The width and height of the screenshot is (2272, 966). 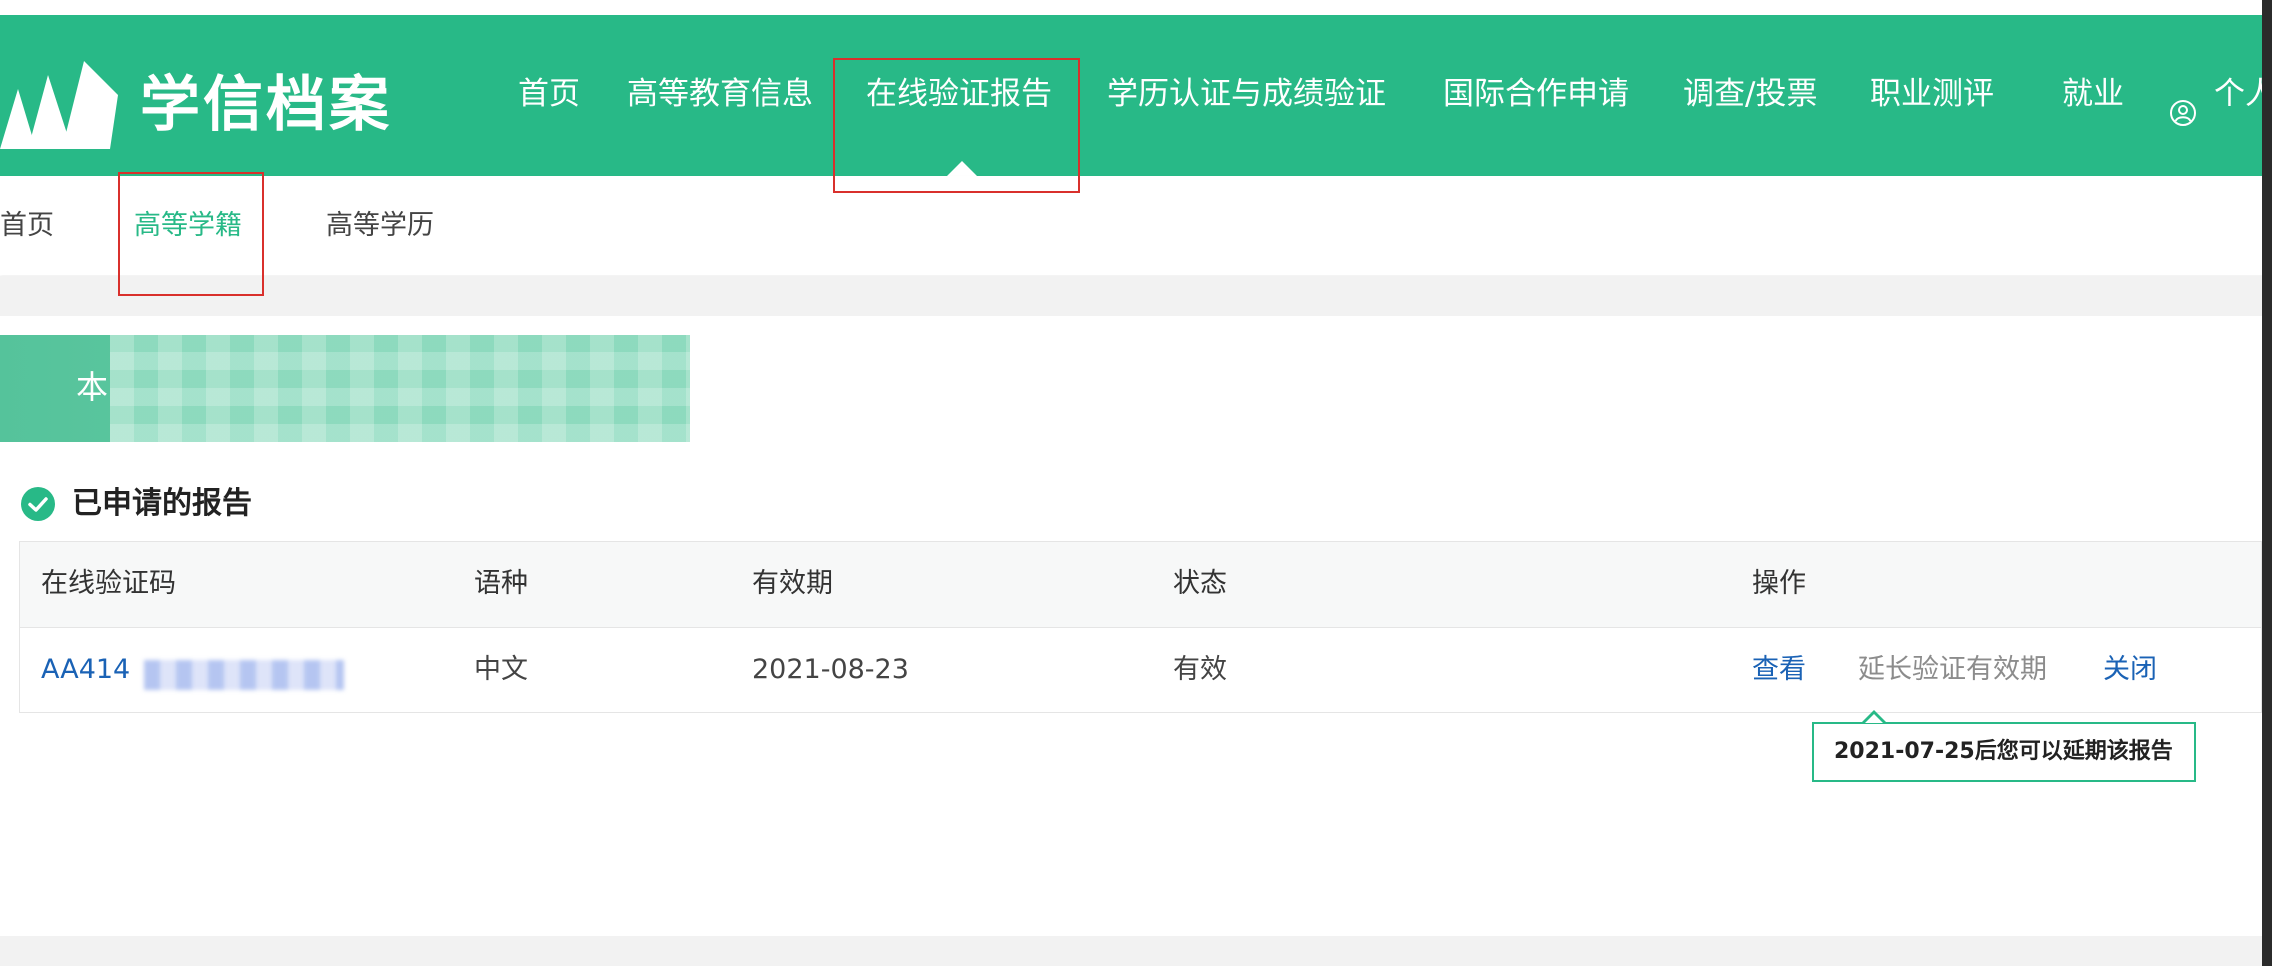 I want to click on extend-tooltip: 2021-07-25后您可以延期该报告, so click(x=2004, y=746).